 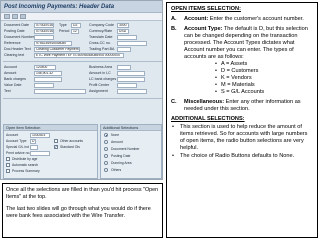 I want to click on translatn-date-field, so click(x=127, y=37).